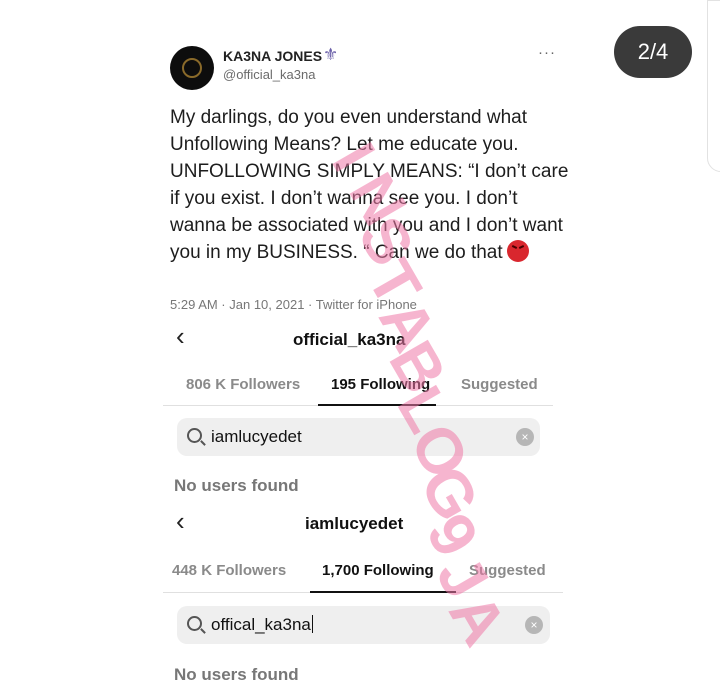  What do you see at coordinates (517, 251) in the screenshot?
I see `angry-face-icon` at bounding box center [517, 251].